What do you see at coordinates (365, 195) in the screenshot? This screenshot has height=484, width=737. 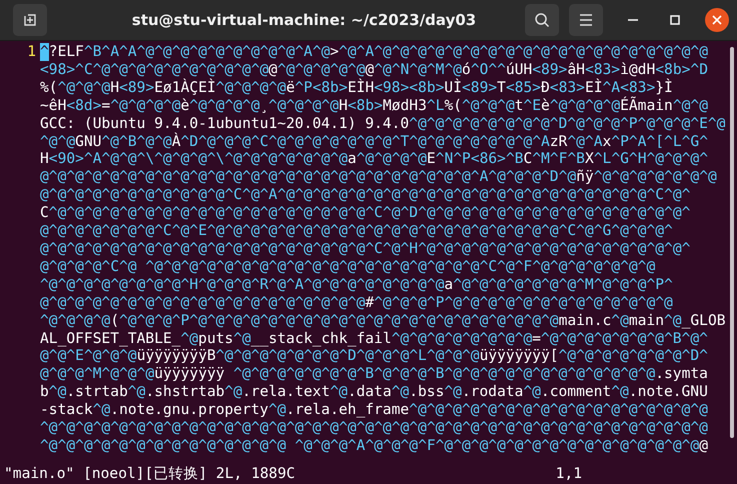 I see `code-line: @^@^@^@^@^@^@^@^@^@^@^C^@^A^@^@^@^@^@^@^@^@^@^@^@^@^@^@^@^@^@^@^@^@^@^C^@^` at bounding box center [365, 195].